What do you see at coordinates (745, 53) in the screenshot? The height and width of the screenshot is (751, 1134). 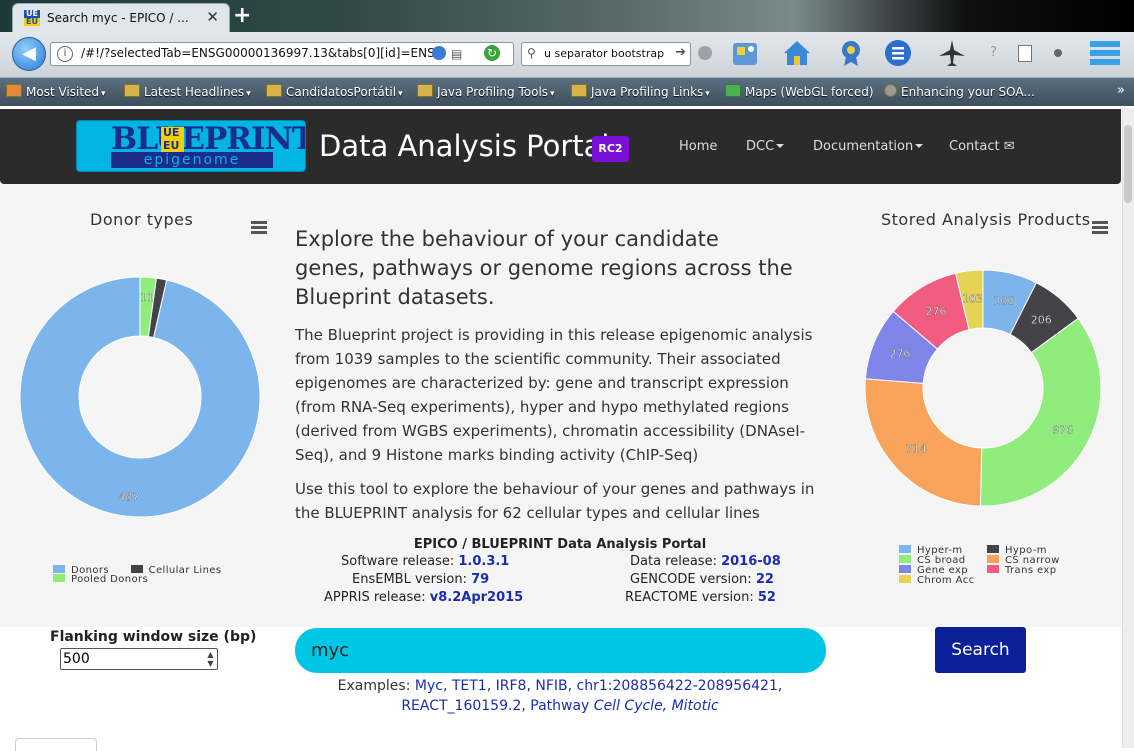 I see `info-tool-icon` at bounding box center [745, 53].